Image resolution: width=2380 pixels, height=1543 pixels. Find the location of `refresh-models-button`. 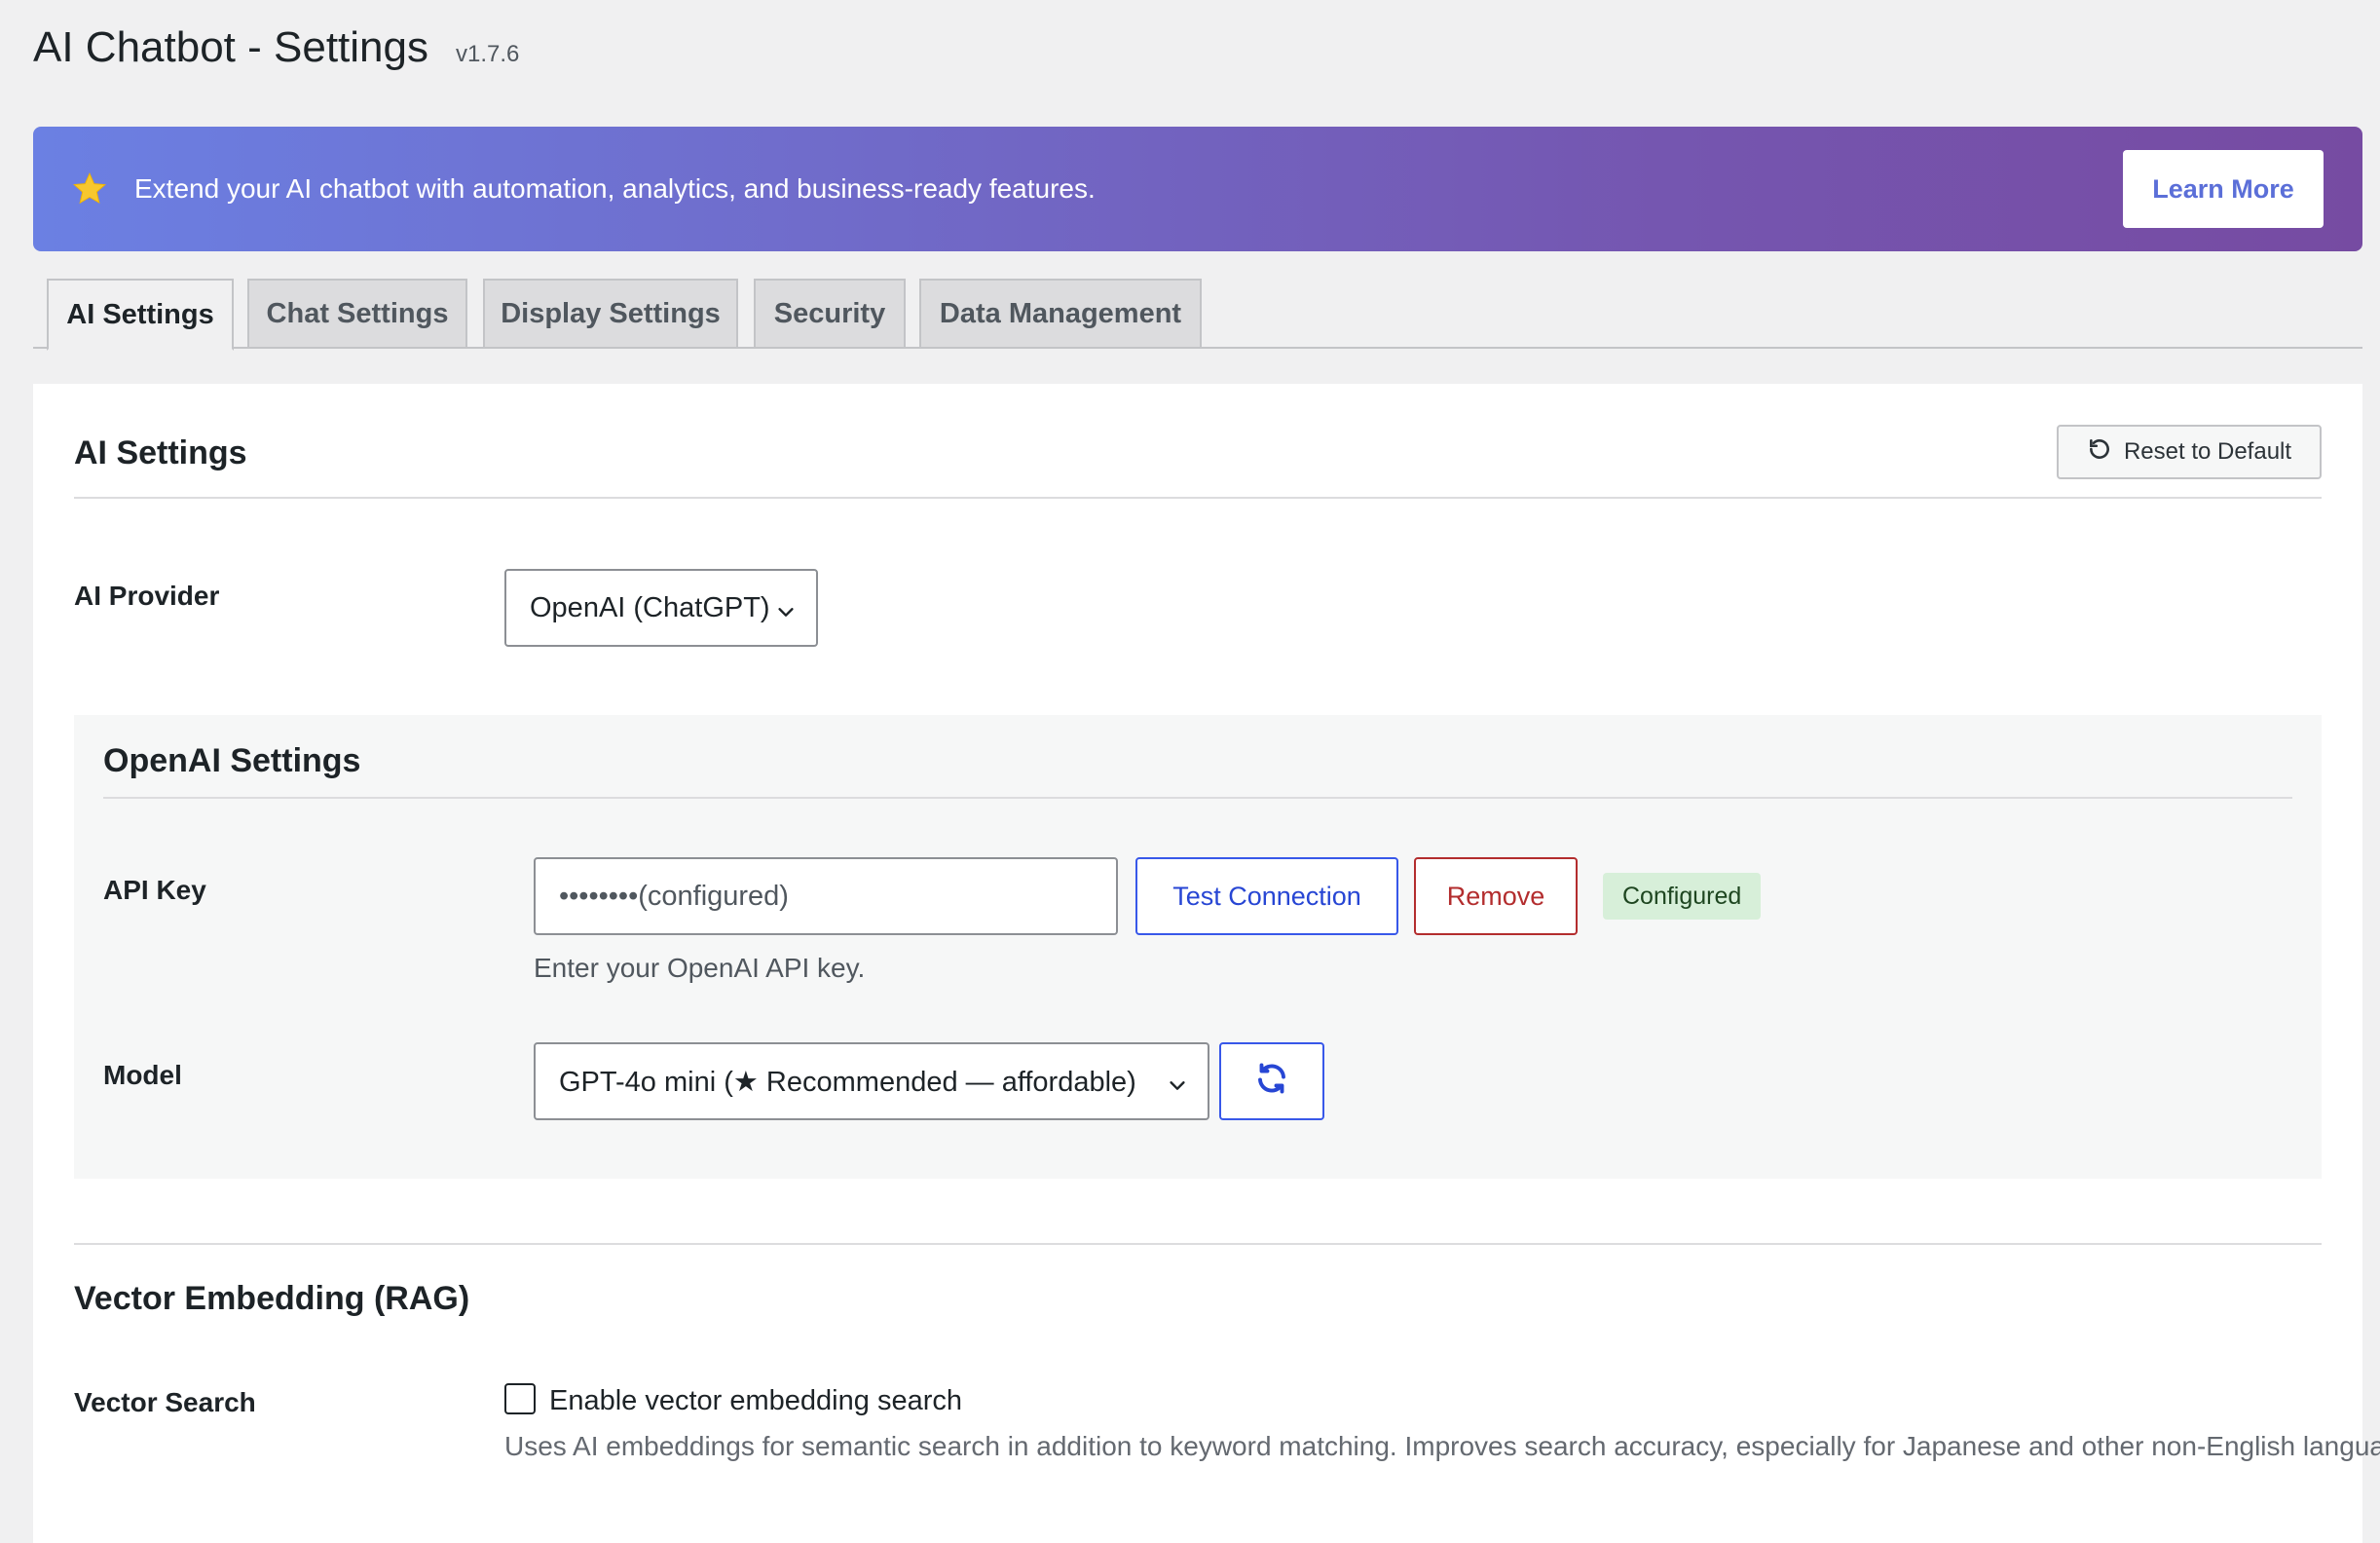

refresh-models-button is located at coordinates (1271, 1081).